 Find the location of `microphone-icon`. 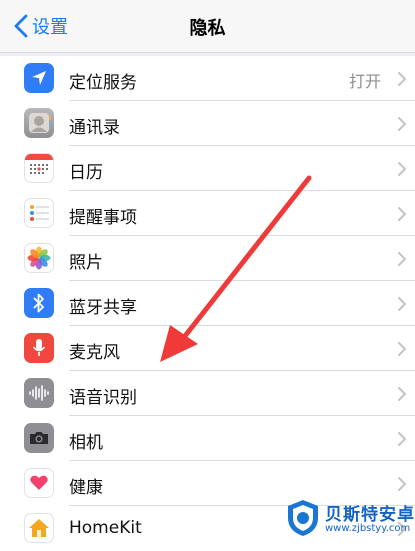

microphone-icon is located at coordinates (39, 348).